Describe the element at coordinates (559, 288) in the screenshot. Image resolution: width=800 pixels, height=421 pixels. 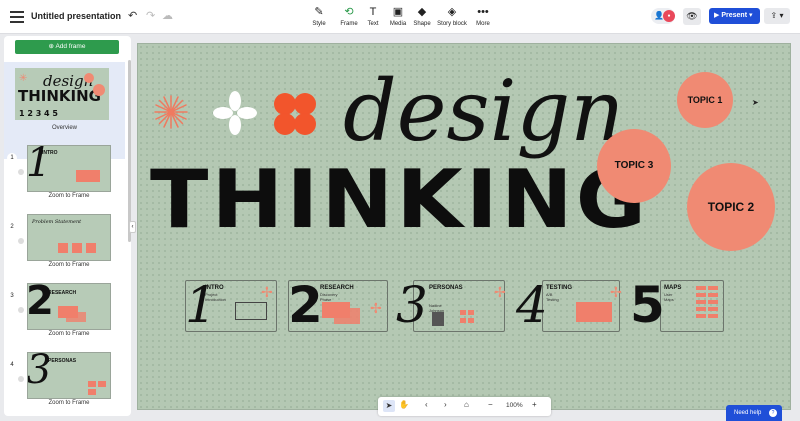
I see `step-title: TESTING` at that location.